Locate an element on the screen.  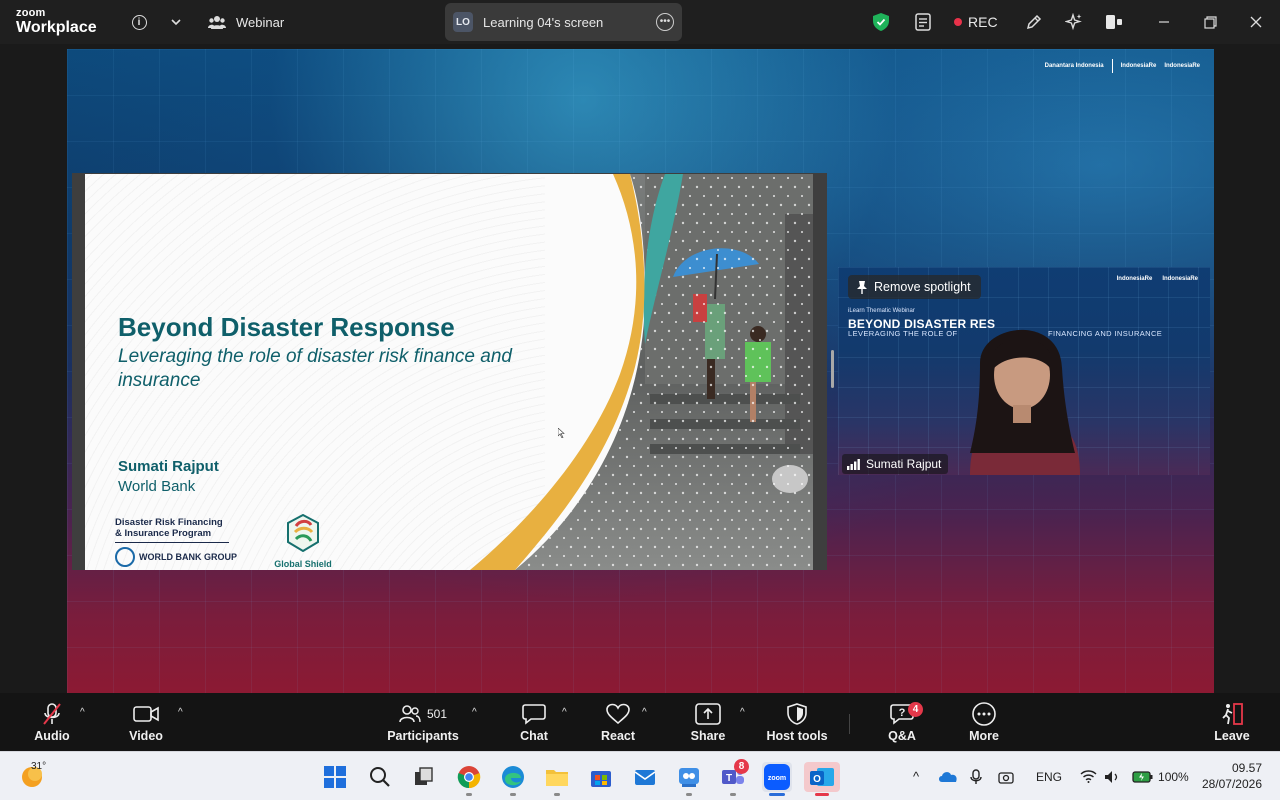
screen-share-label: Learning 04's screen is located at coordinates (543, 22).